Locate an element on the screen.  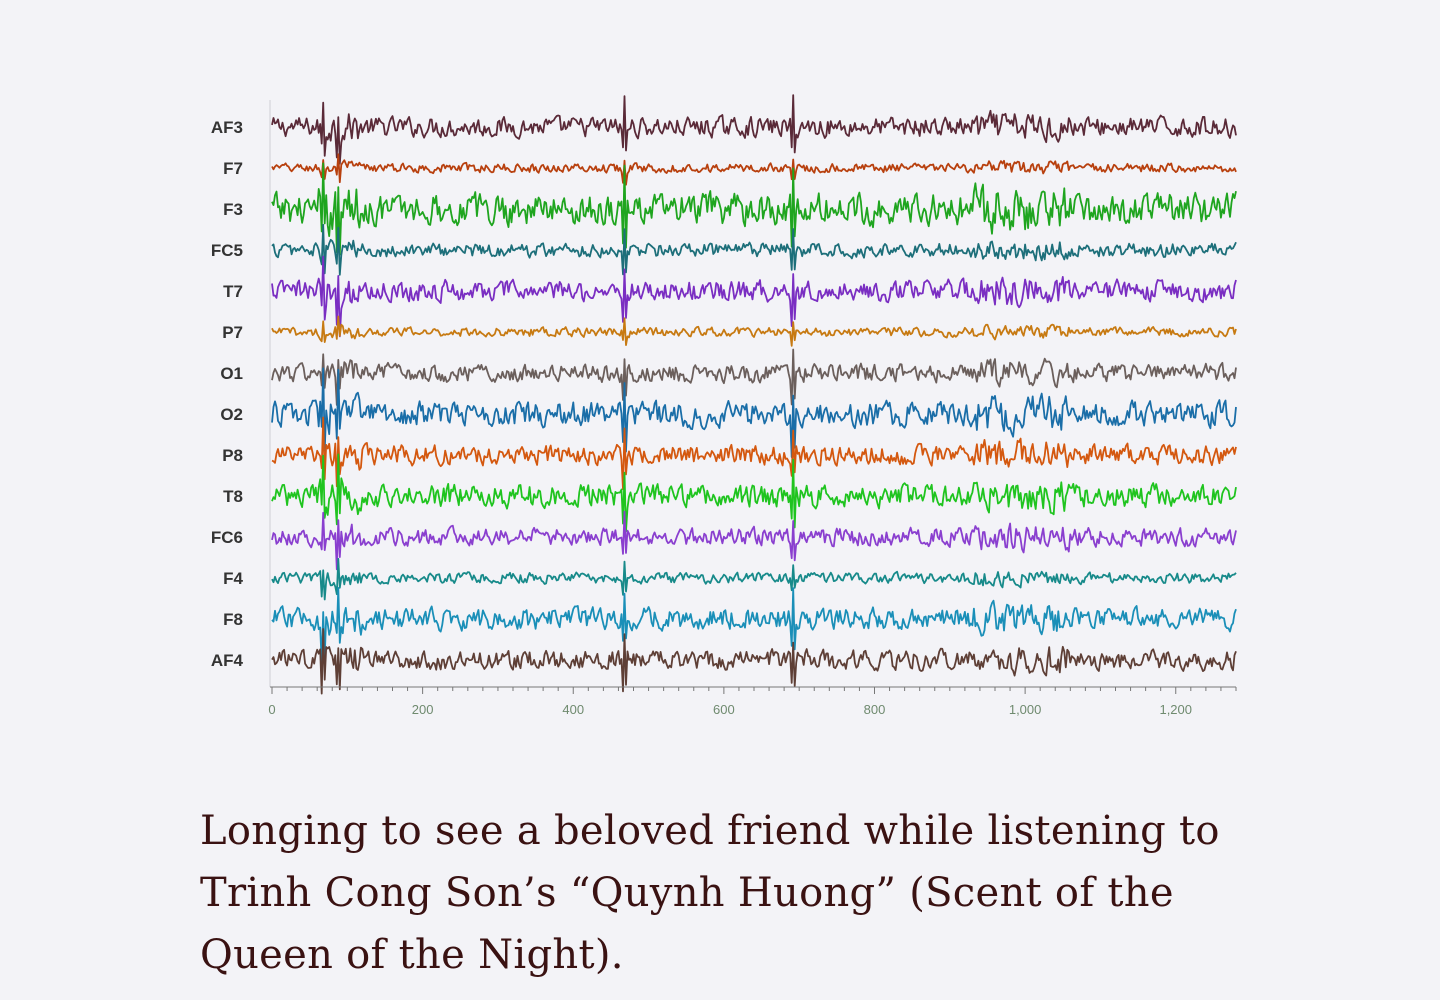
trace-f3 is located at coordinates (754, 209).